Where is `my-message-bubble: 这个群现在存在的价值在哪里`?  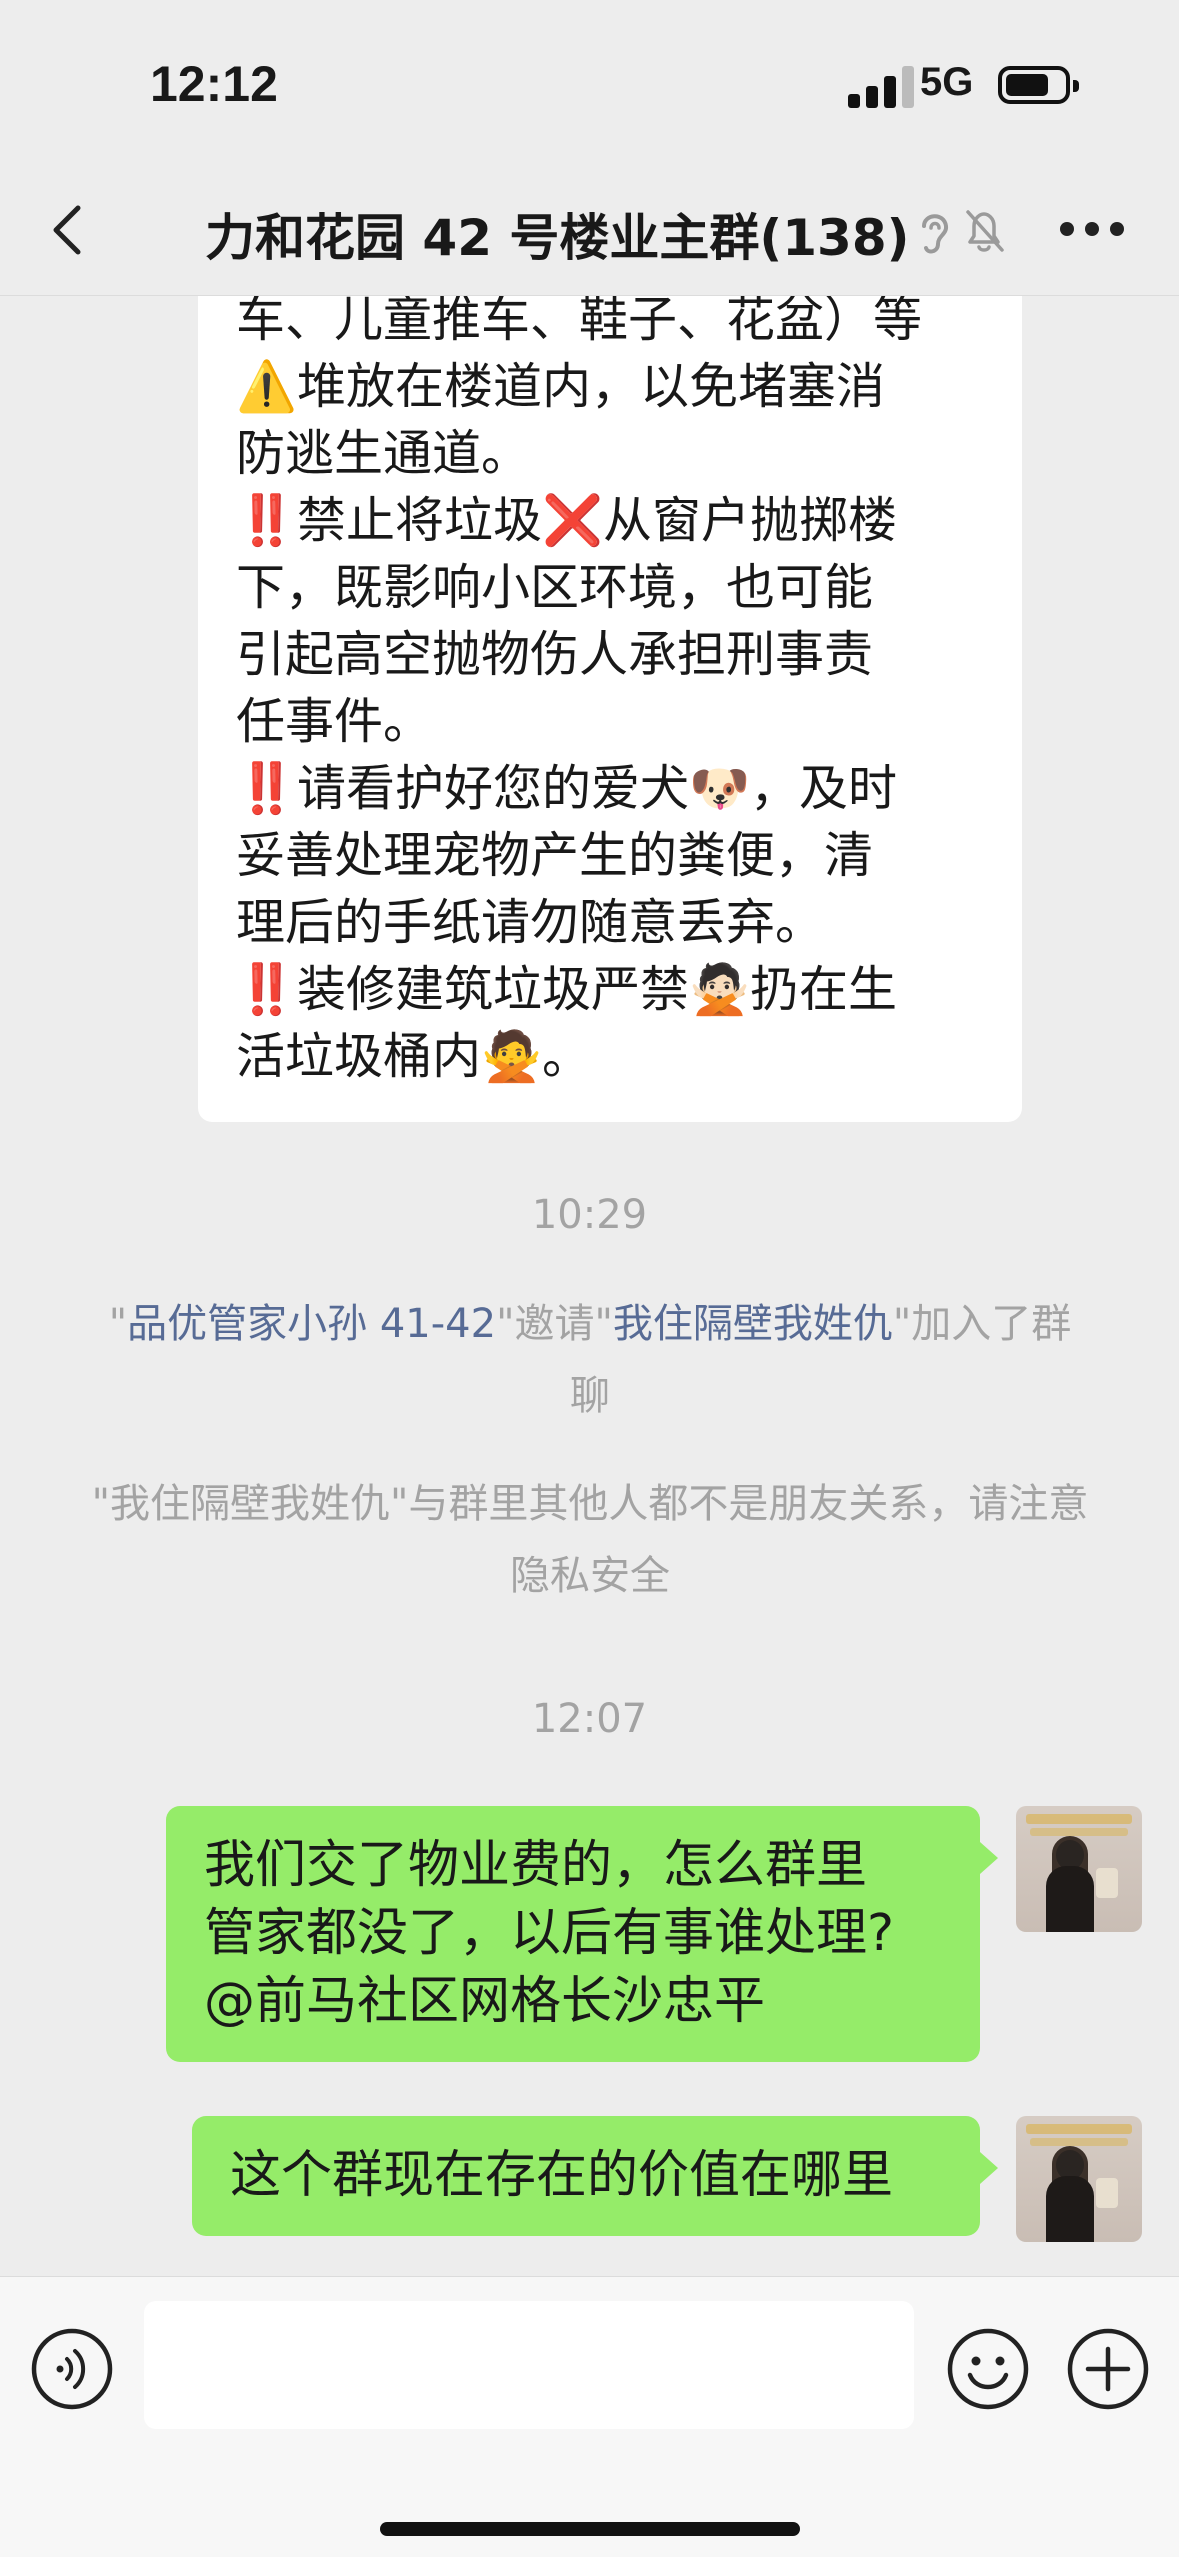
my-message-bubble: 这个群现在存在的价值在哪里 is located at coordinates (595, 2176).